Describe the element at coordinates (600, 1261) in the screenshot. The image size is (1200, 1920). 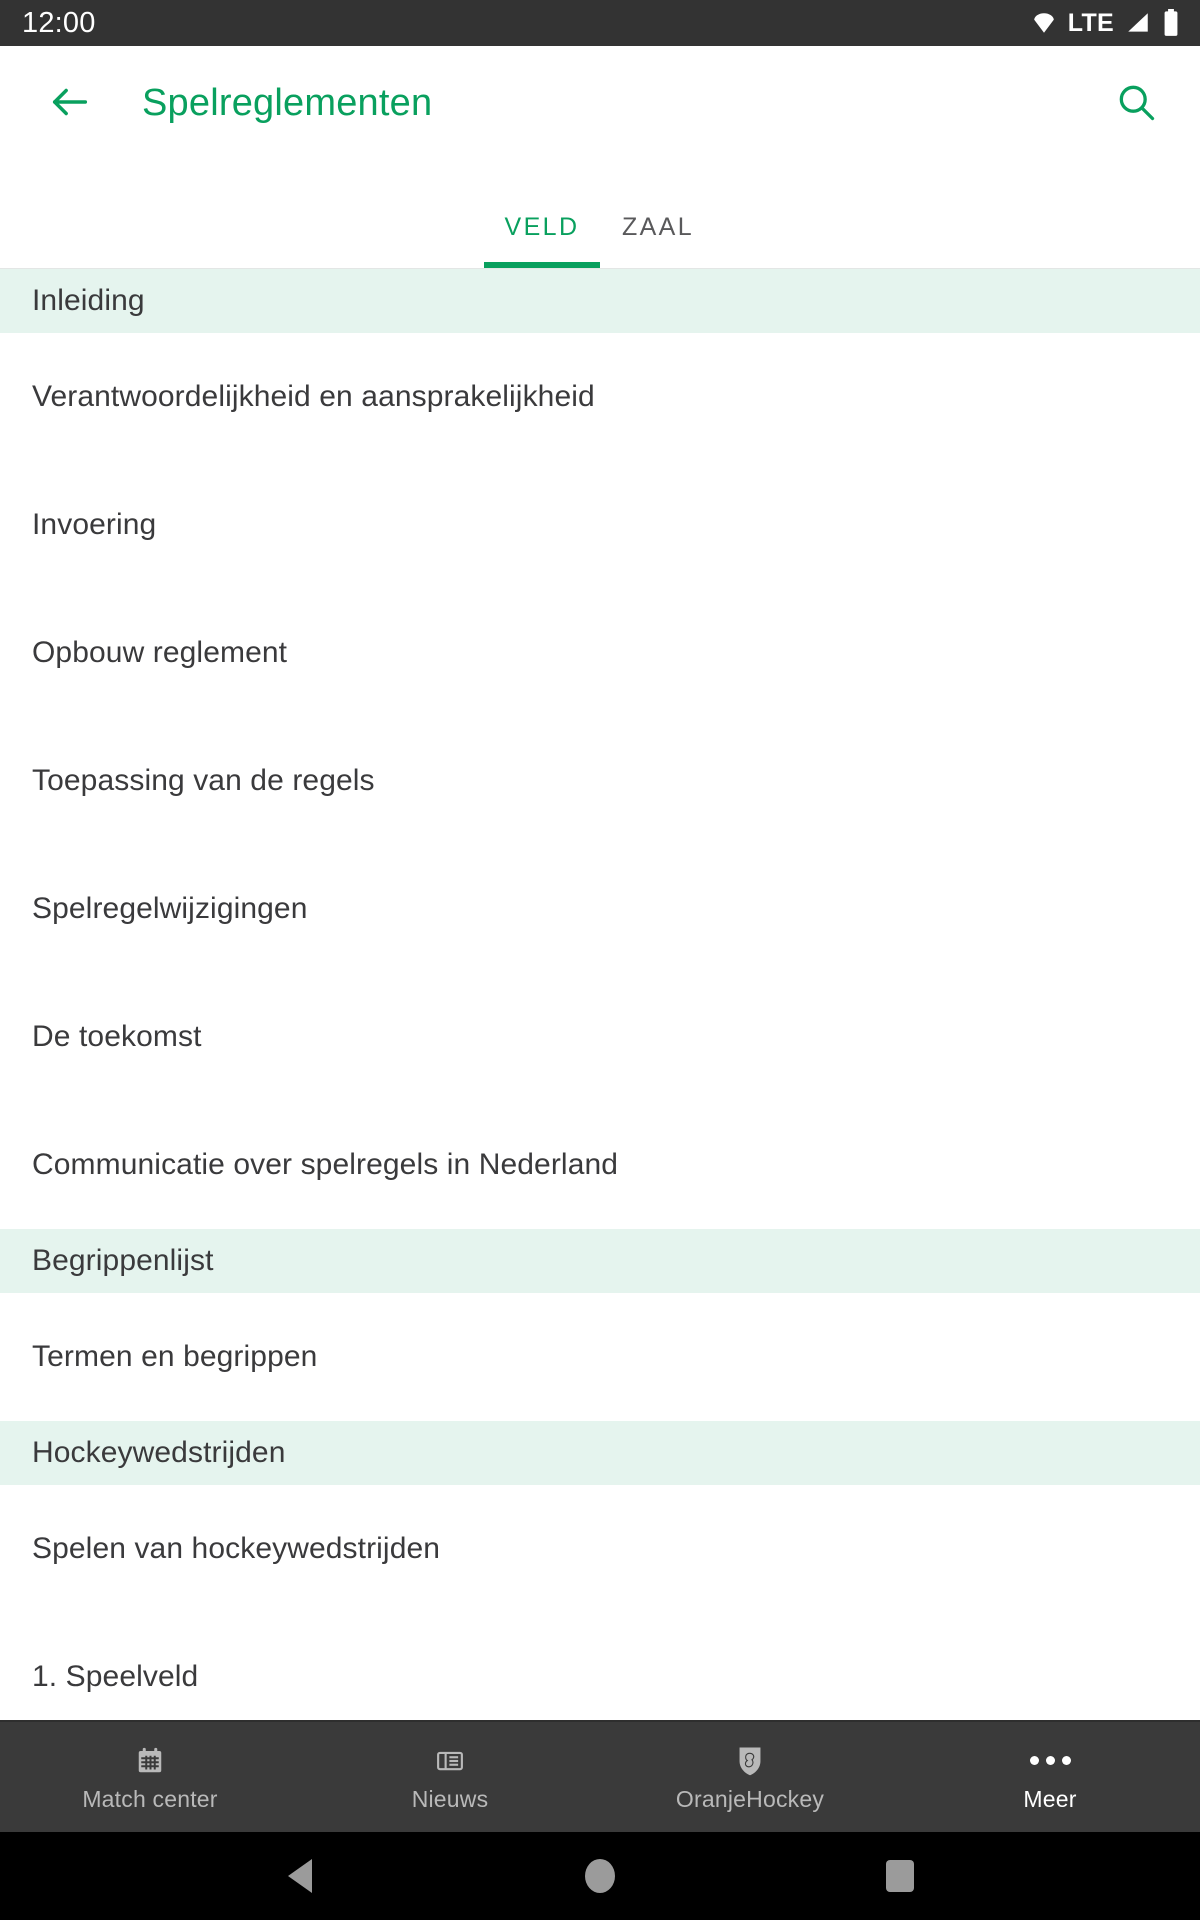
I see `section-header-begrippenlijst: Begrippenlijst` at that location.